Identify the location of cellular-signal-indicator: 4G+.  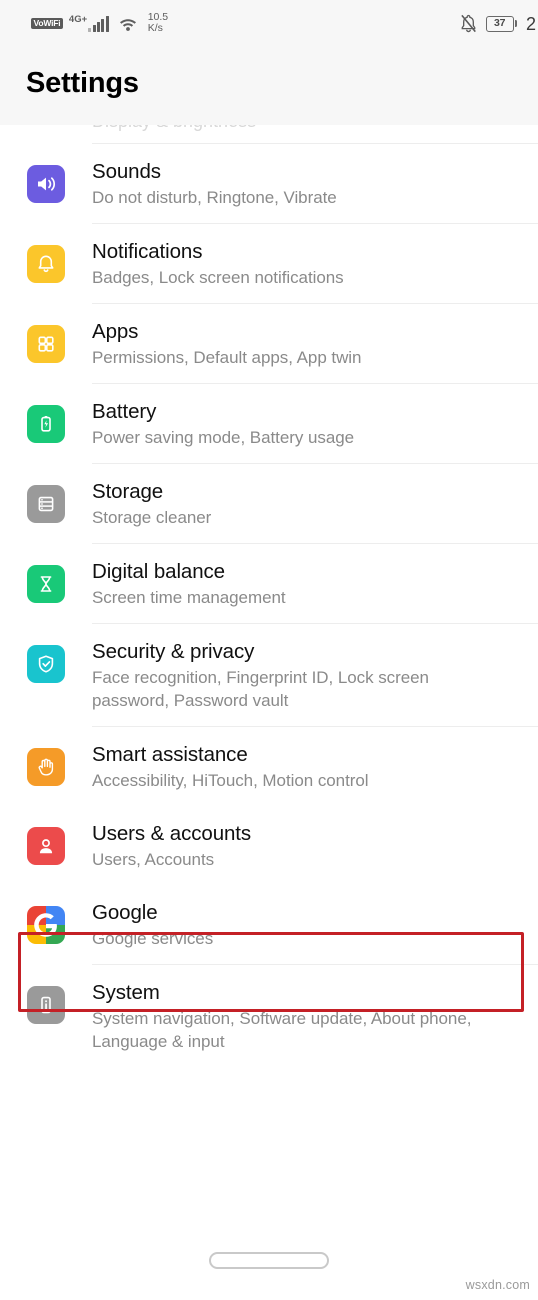
(89, 23).